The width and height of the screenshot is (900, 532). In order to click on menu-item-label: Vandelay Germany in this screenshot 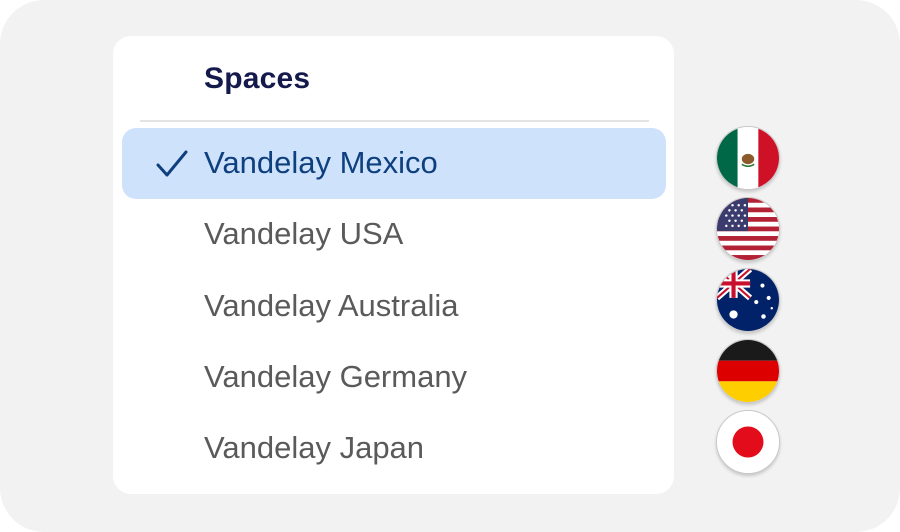, I will do `click(336, 376)`.